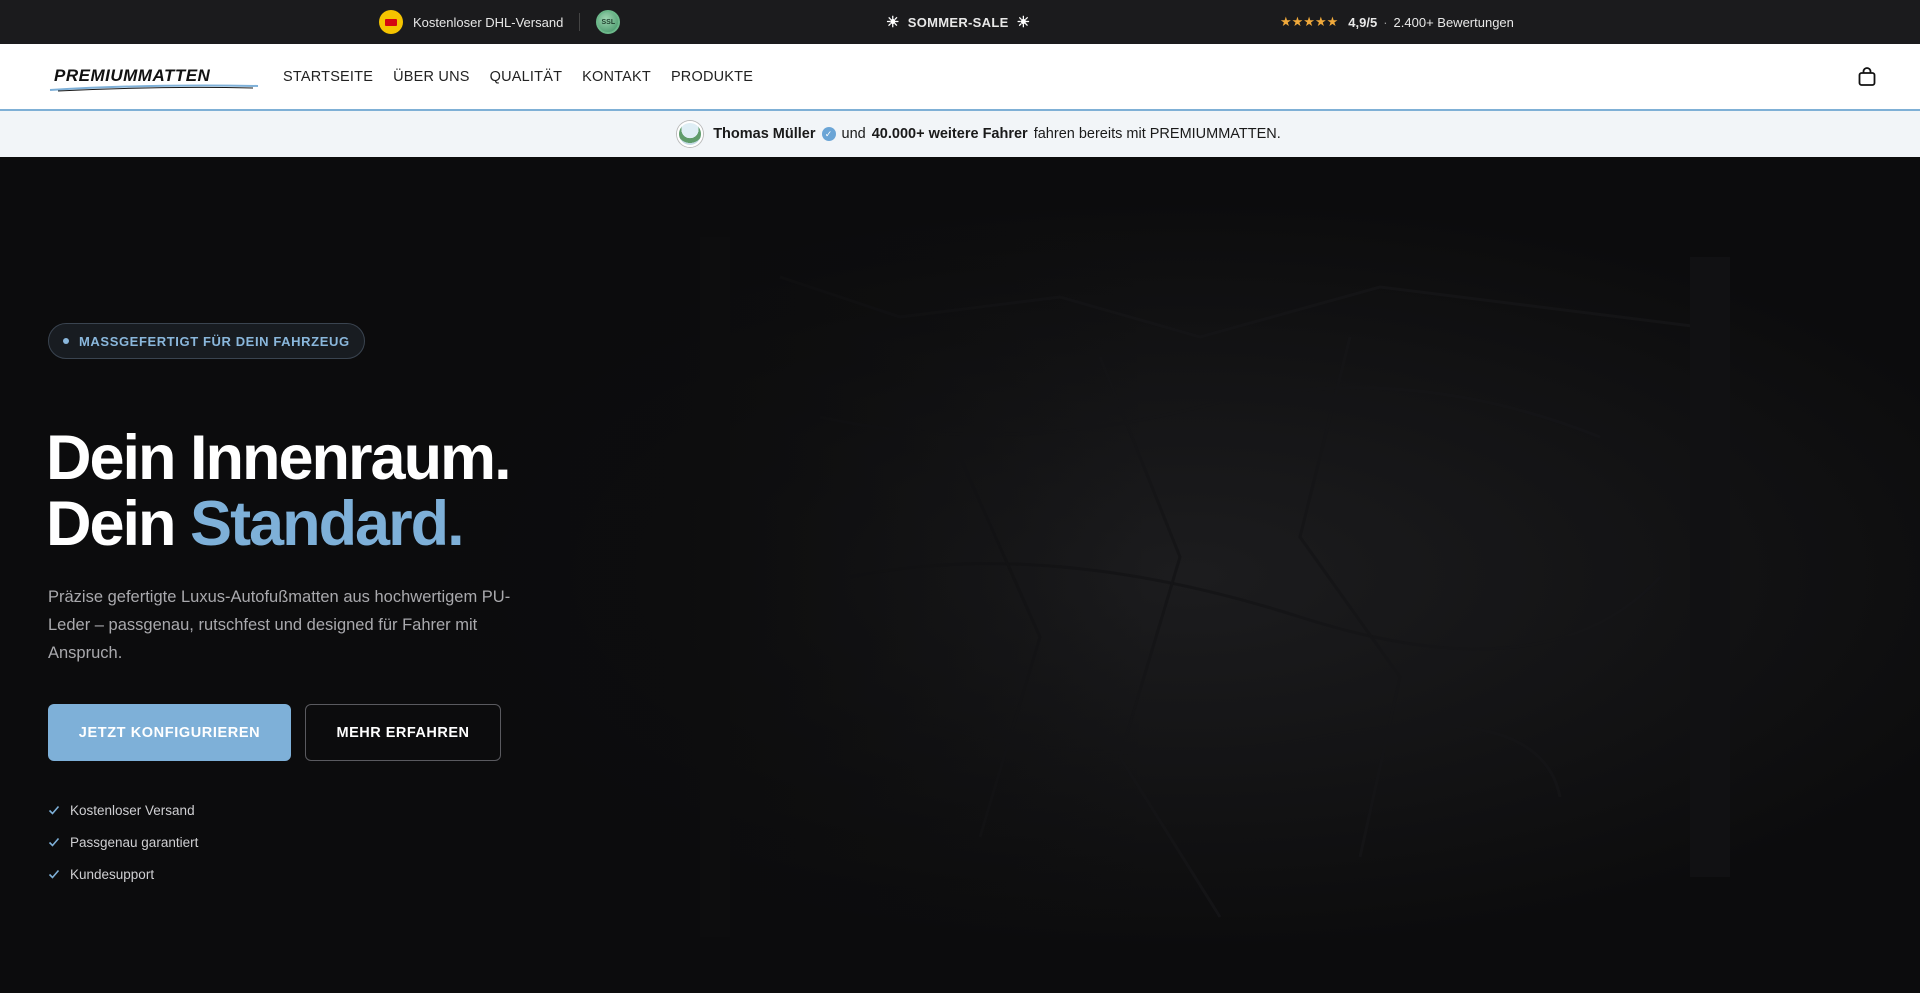  What do you see at coordinates (169, 732) in the screenshot?
I see `configure-button: JETZT KONFIGURIEREN` at bounding box center [169, 732].